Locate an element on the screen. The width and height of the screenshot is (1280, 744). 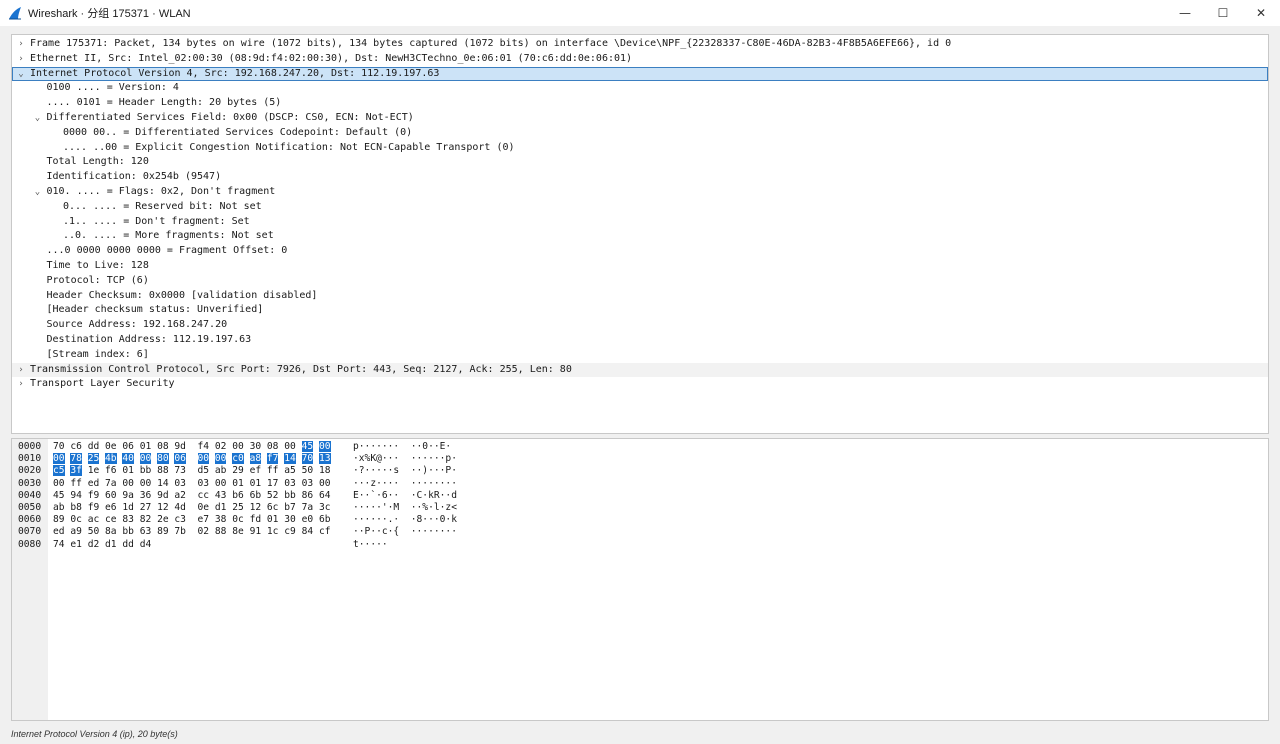
hex-byte: ce is located at coordinates (111, 519).